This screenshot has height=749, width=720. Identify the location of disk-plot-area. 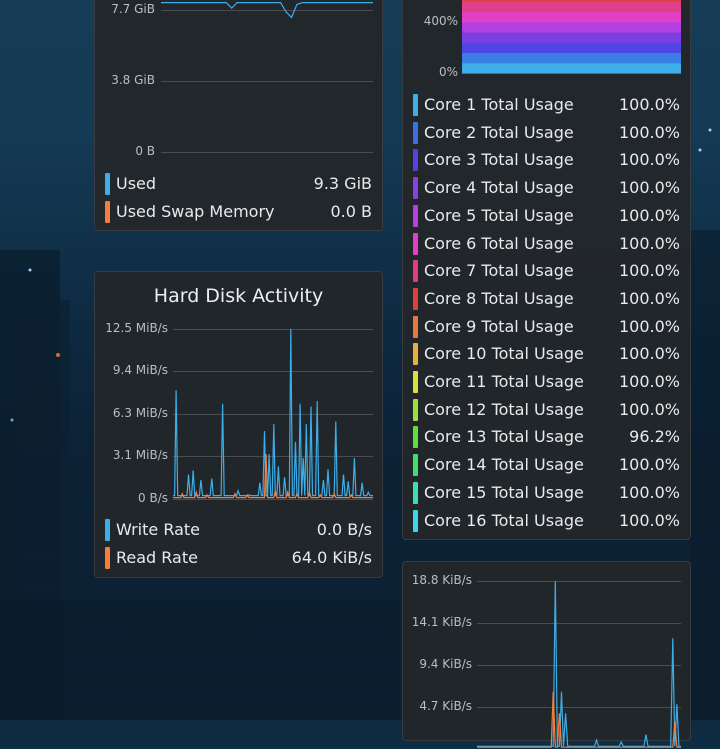
(273, 413).